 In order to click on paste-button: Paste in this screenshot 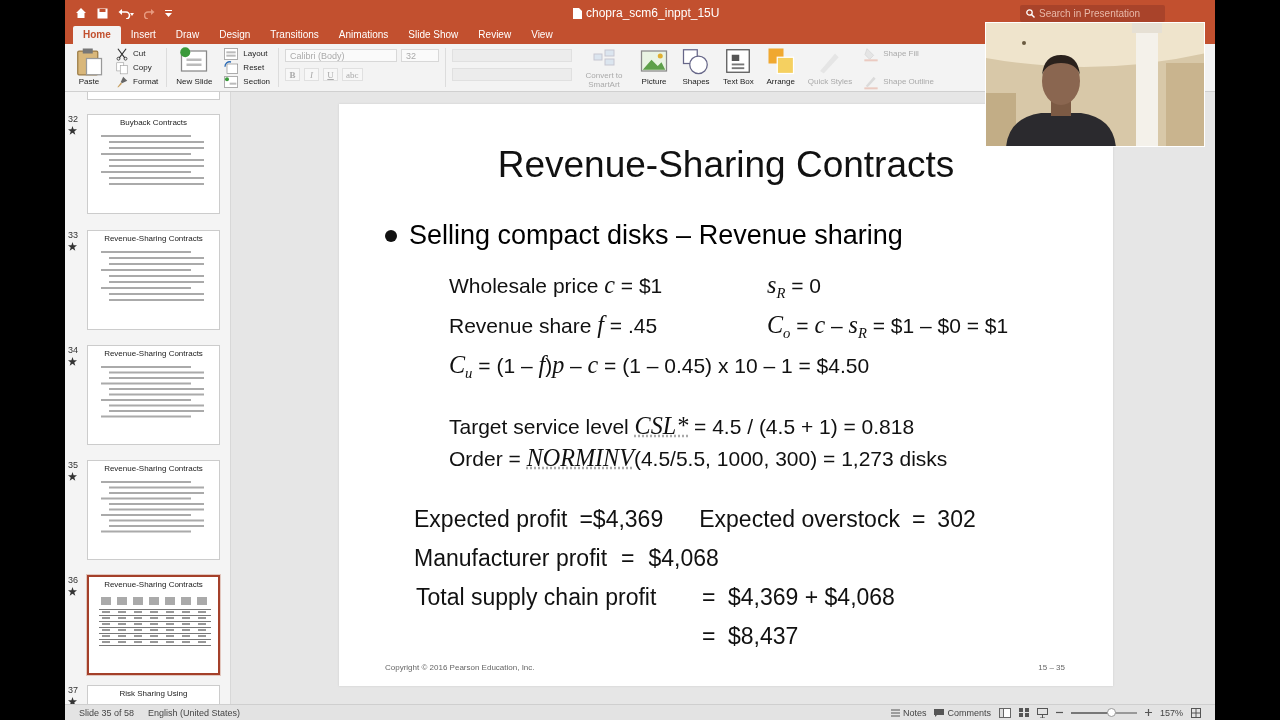, I will do `click(89, 67)`.